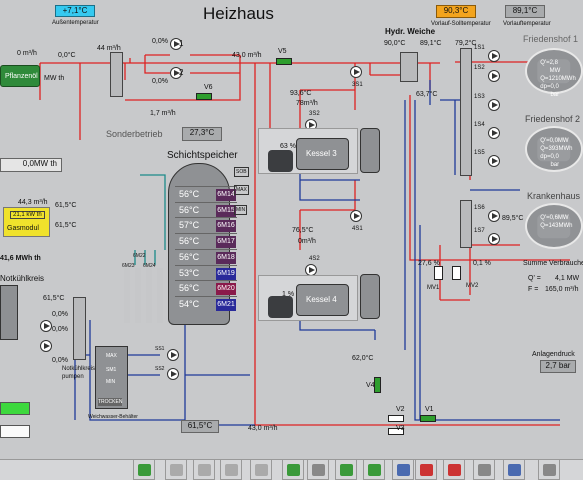 The height and width of the screenshot is (480, 583). Describe the element at coordinates (303, 230) in the screenshot. I see `k4-temp: 76,5°C` at that location.